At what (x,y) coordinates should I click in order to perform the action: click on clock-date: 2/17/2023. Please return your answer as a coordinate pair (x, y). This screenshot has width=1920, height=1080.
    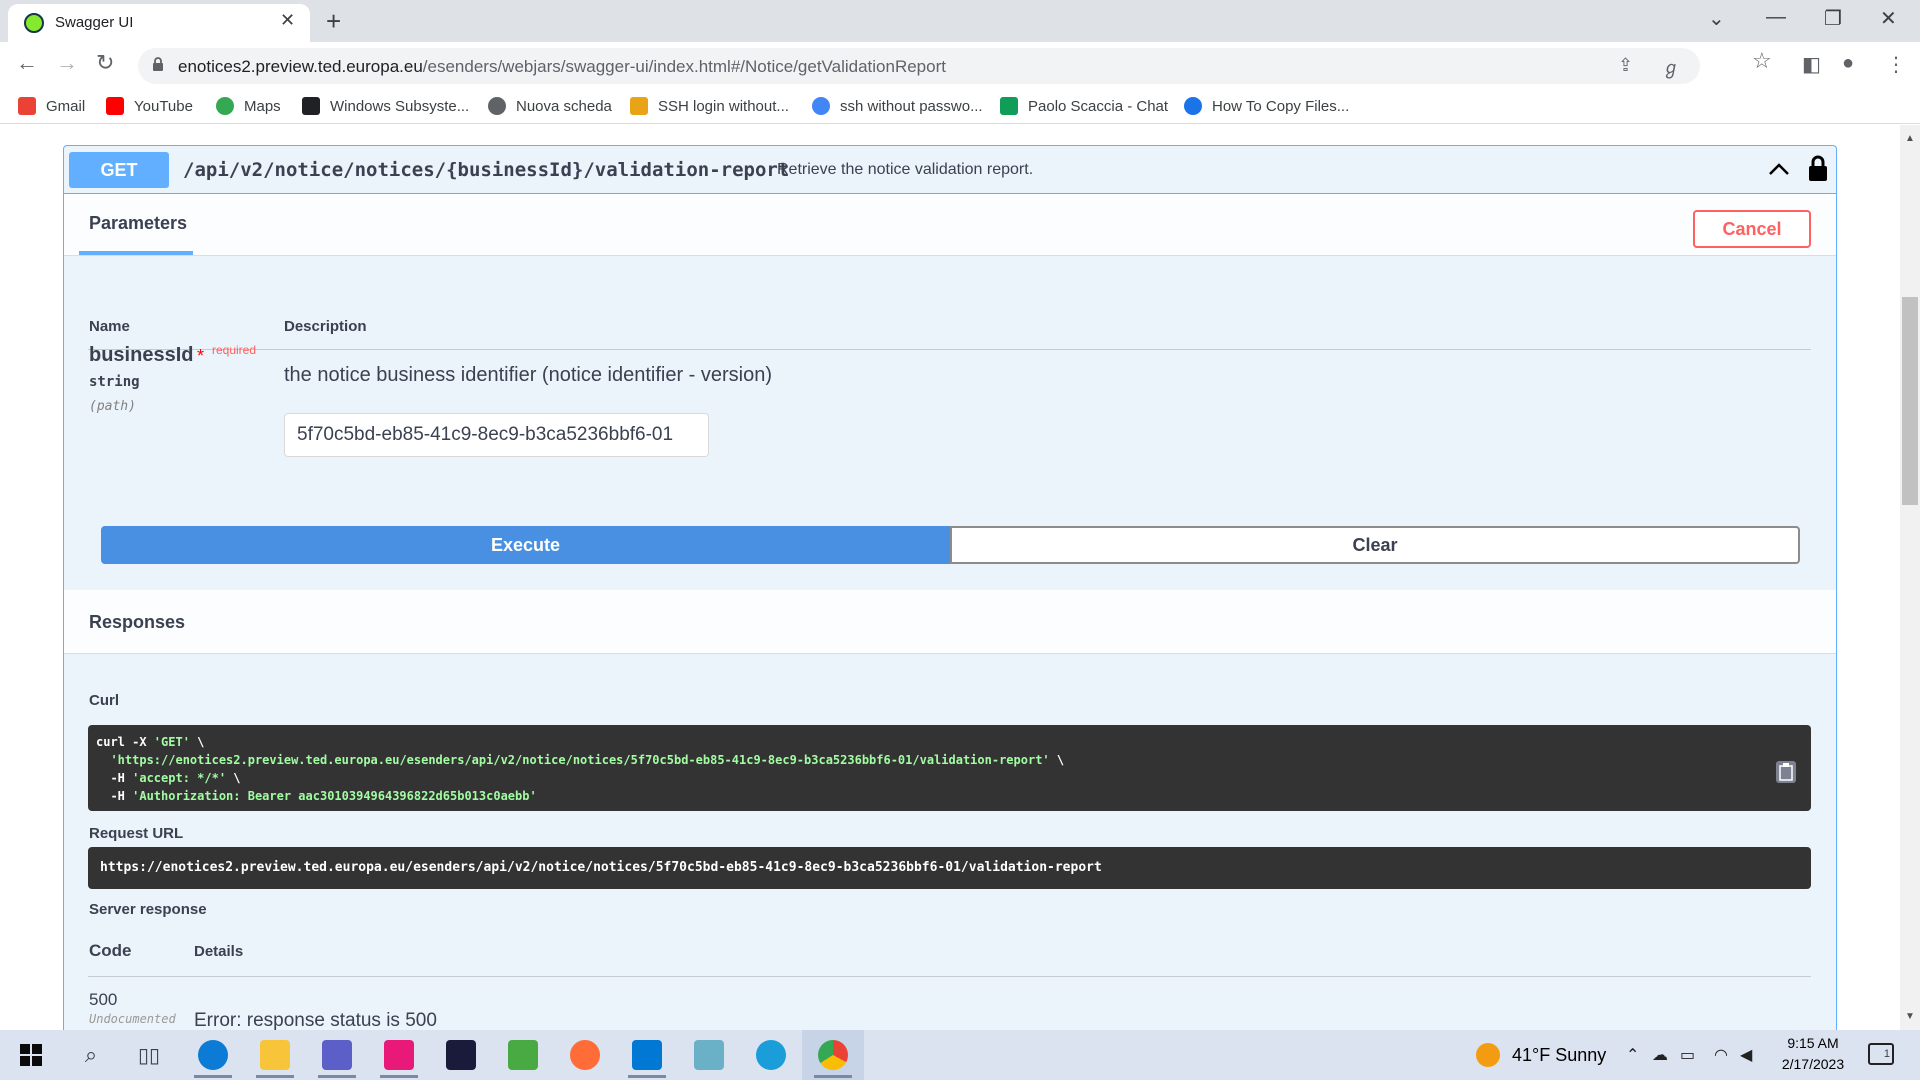
    Looking at the image, I should click on (1813, 1064).